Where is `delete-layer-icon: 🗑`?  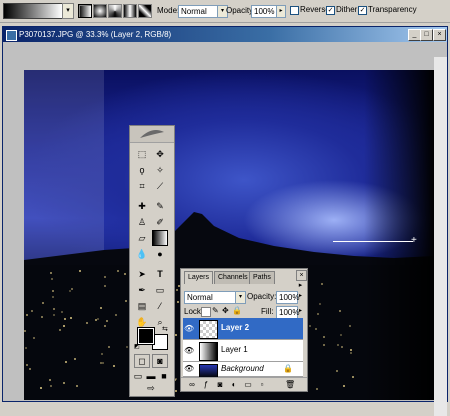 delete-layer-icon: 🗑 is located at coordinates (290, 385).